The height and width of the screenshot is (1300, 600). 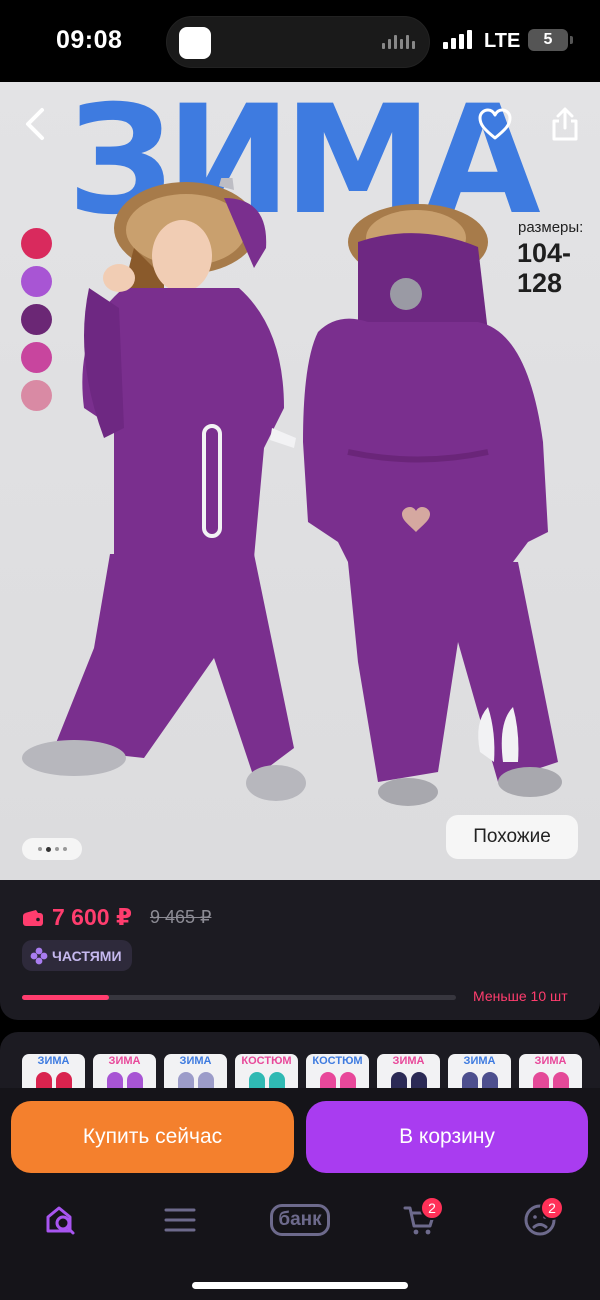 What do you see at coordinates (571, 40) in the screenshot?
I see `battery-tip` at bounding box center [571, 40].